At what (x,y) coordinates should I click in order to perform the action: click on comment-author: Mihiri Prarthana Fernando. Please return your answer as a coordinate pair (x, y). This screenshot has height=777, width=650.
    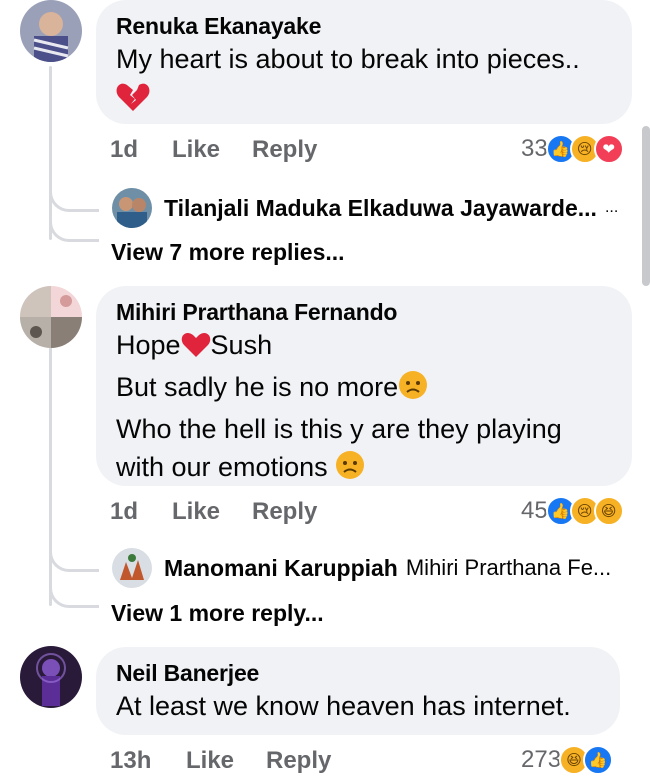
    Looking at the image, I should click on (364, 312).